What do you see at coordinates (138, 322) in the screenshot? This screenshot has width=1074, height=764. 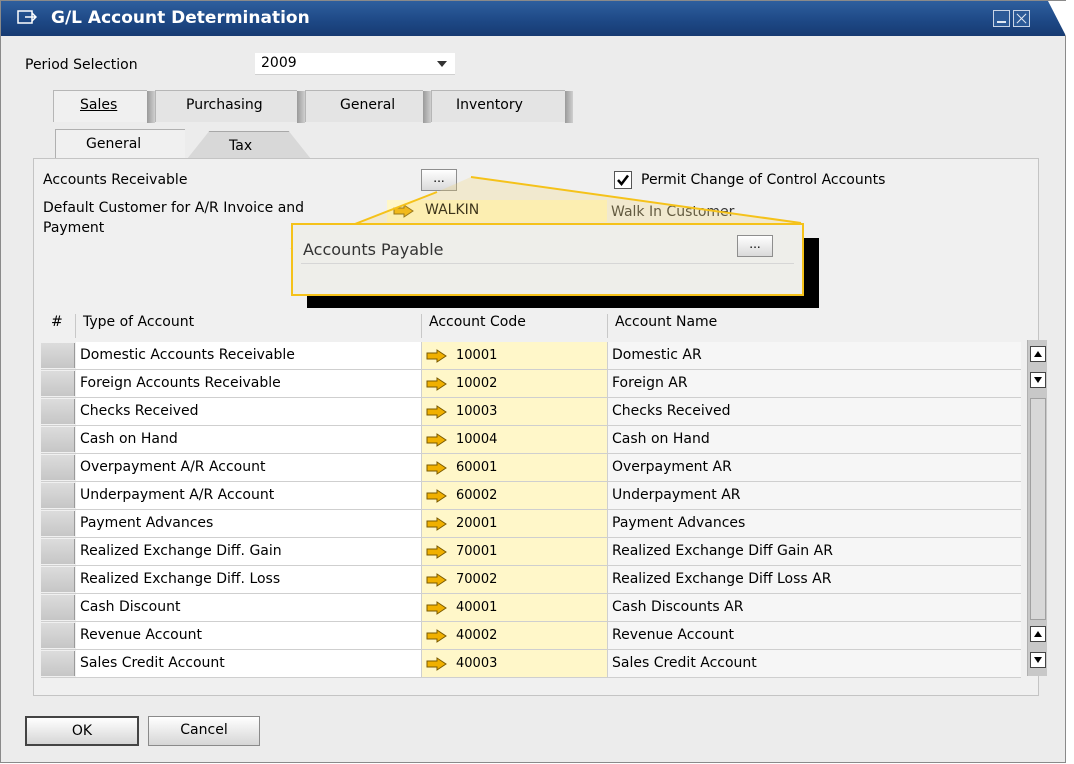 I see `col-header-type: Type of Account` at bounding box center [138, 322].